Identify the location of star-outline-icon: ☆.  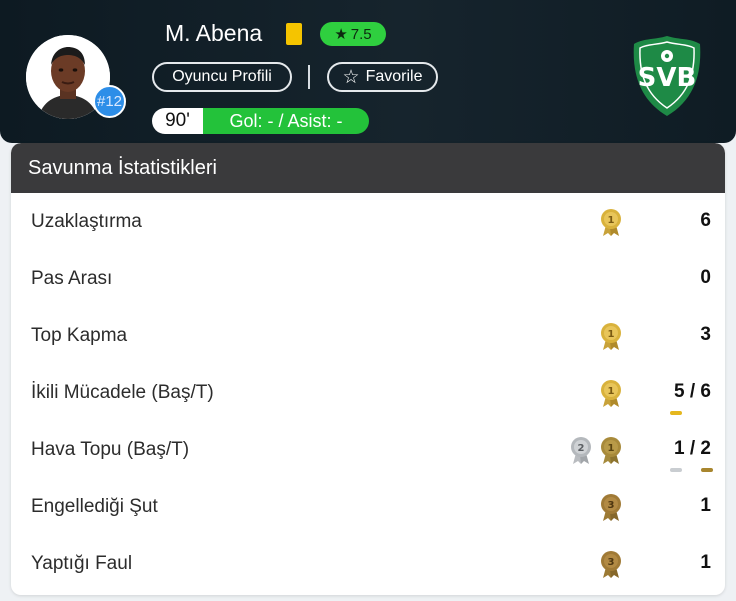
(351, 77).